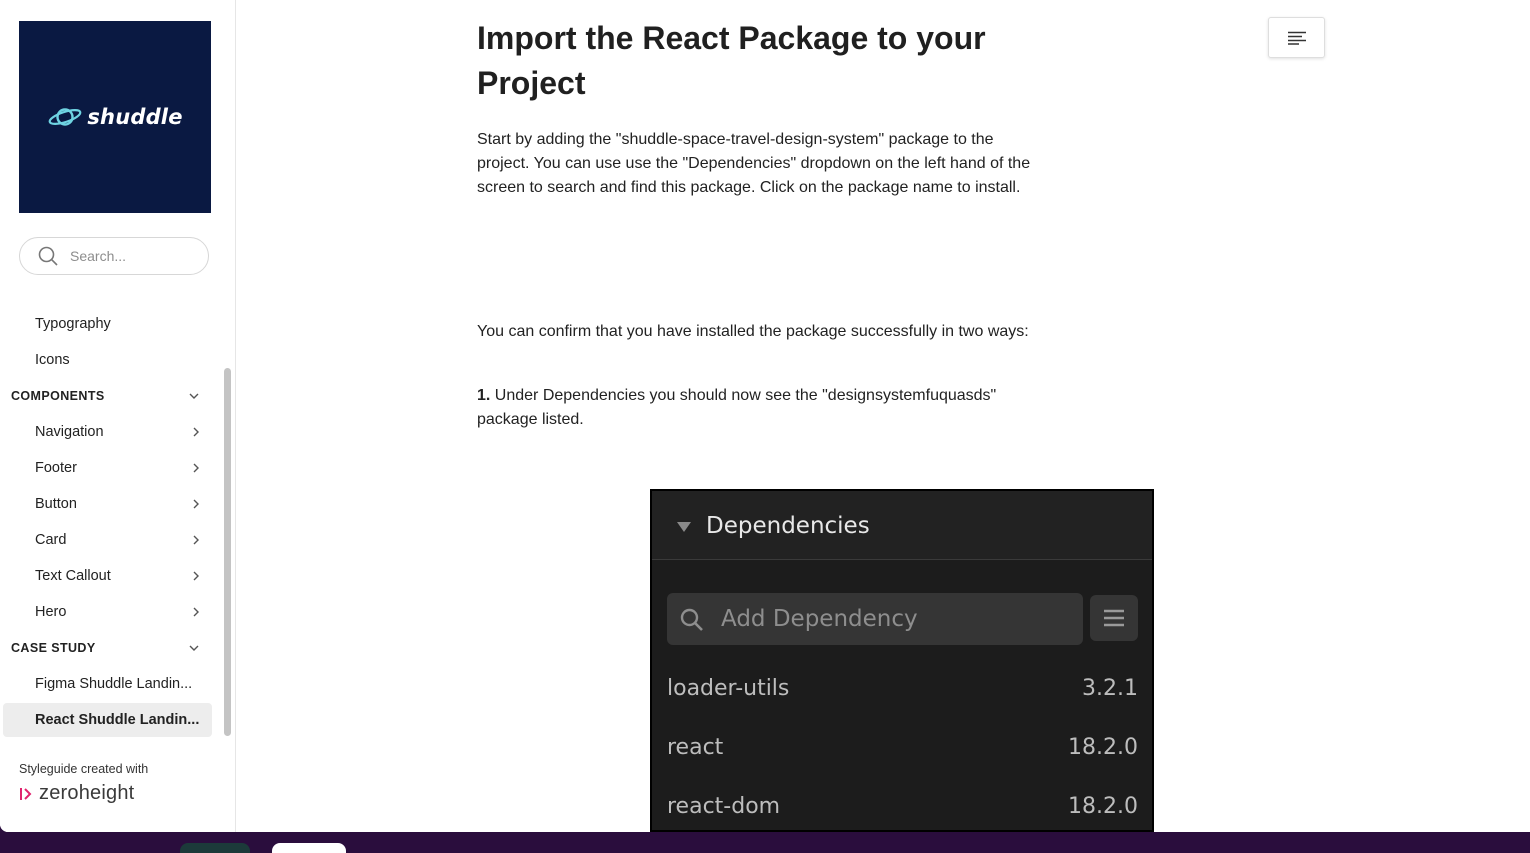 Image resolution: width=1530 pixels, height=853 pixels. What do you see at coordinates (51, 612) in the screenshot?
I see `sidebar-item-label: Hero` at bounding box center [51, 612].